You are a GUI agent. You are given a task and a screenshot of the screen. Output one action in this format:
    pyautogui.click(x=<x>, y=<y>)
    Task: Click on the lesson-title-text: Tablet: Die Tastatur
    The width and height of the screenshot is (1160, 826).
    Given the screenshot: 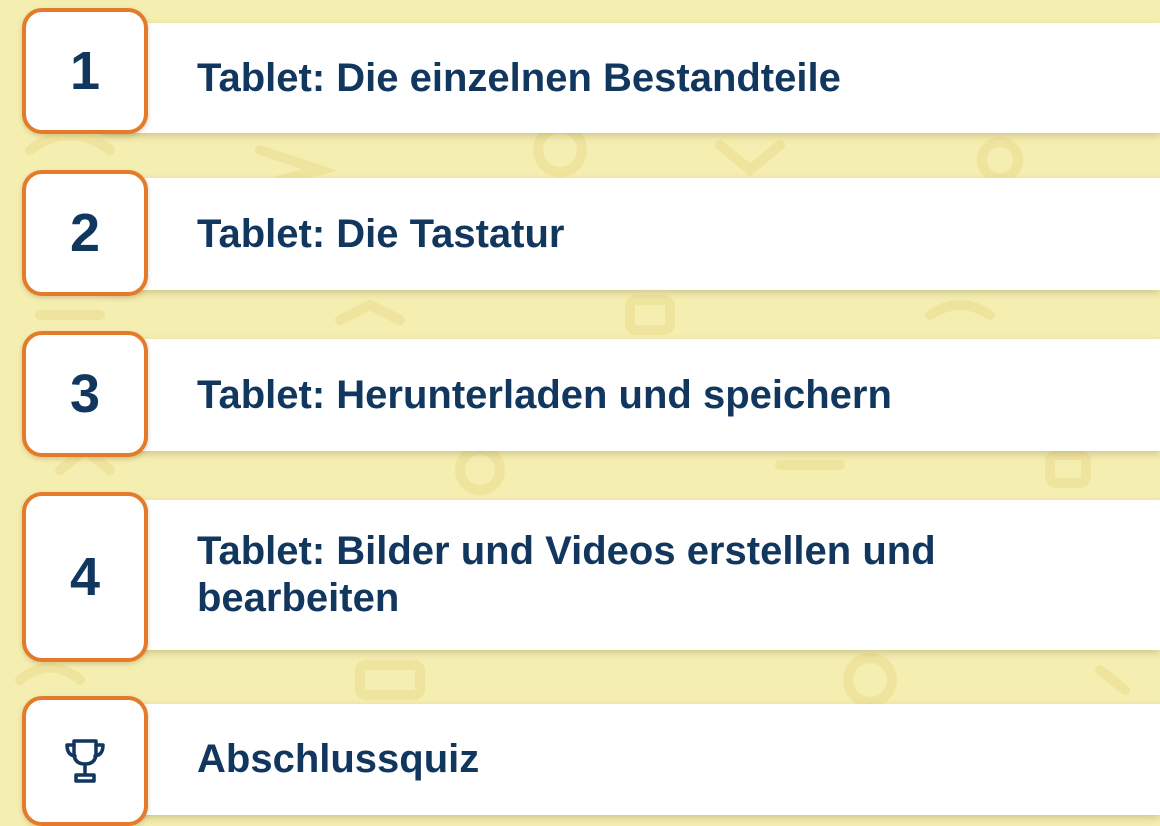 What is the action you would take?
    pyautogui.click(x=381, y=233)
    